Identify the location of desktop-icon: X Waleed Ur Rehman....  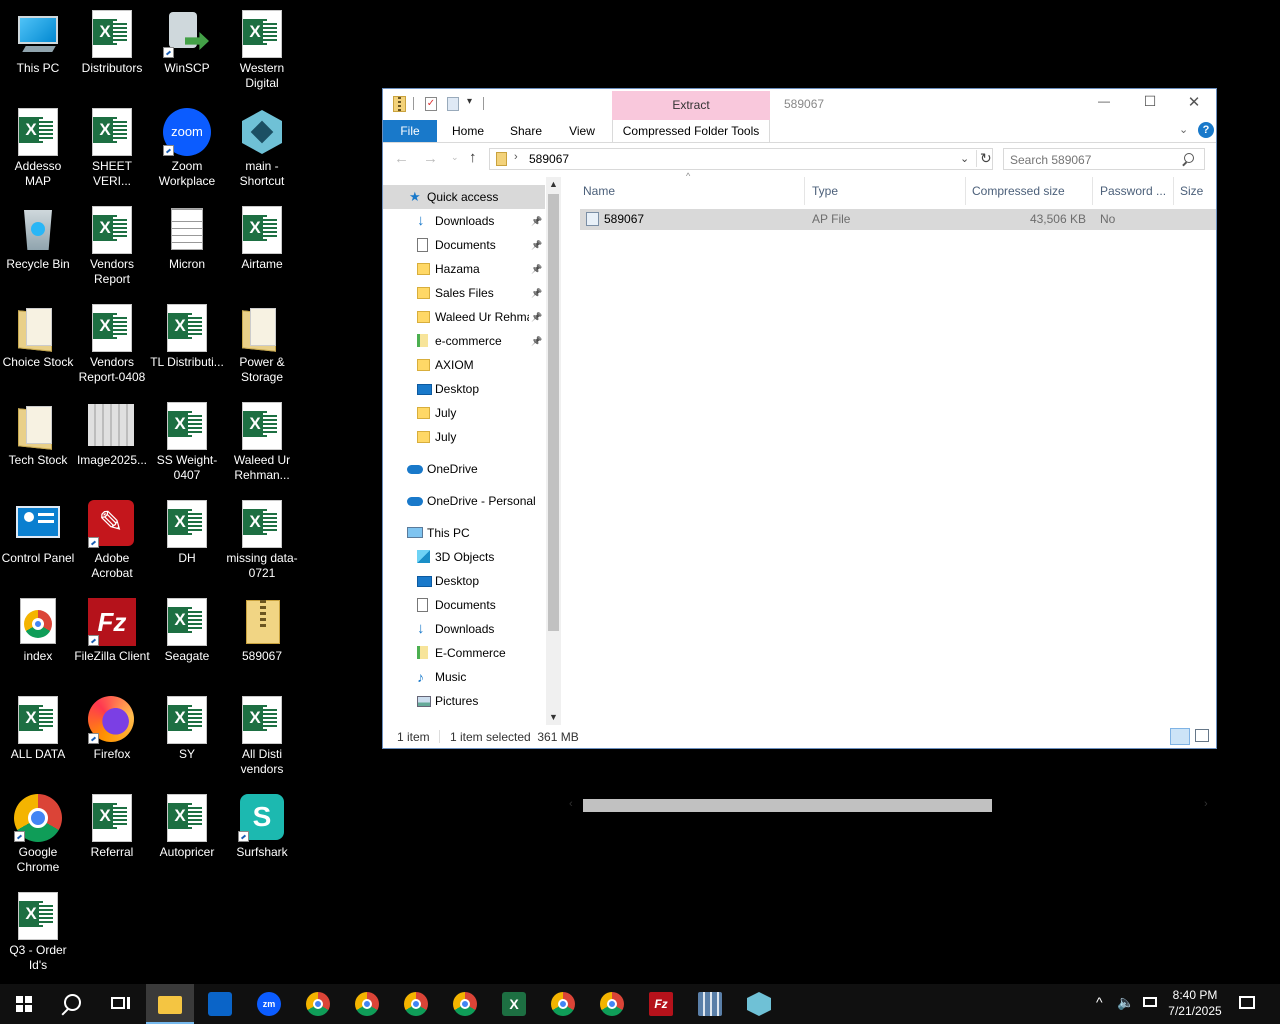
(262, 443).